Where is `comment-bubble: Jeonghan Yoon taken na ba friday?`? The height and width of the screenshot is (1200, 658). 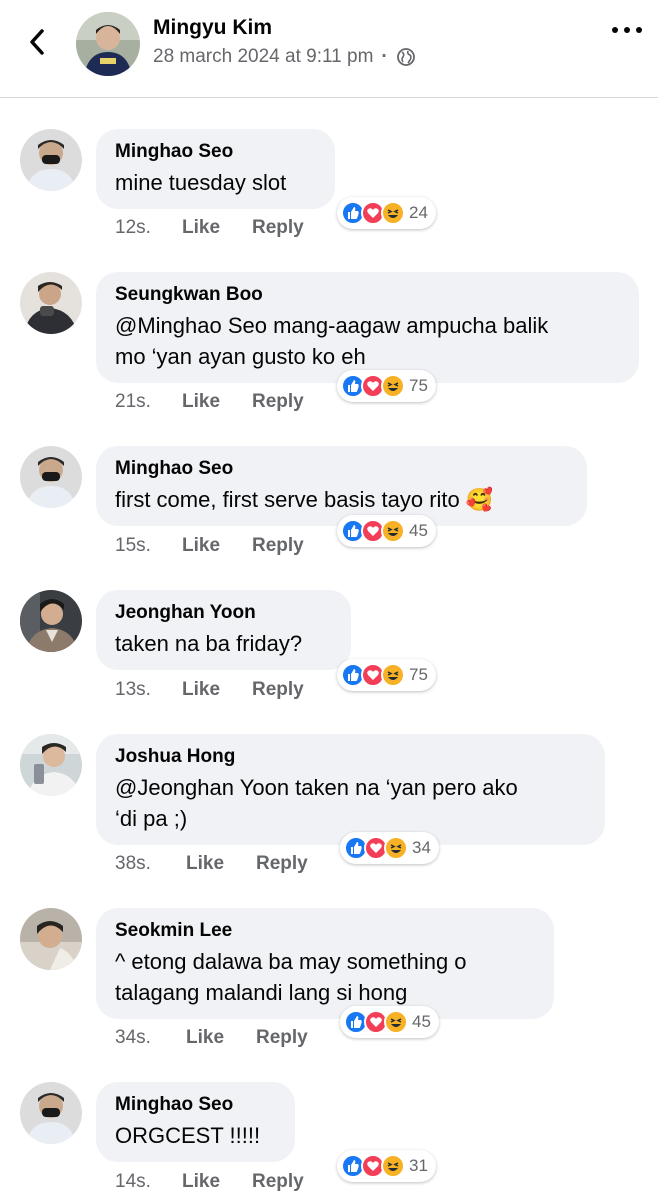
comment-bubble: Jeonghan Yoon taken na ba friday? is located at coordinates (223, 630).